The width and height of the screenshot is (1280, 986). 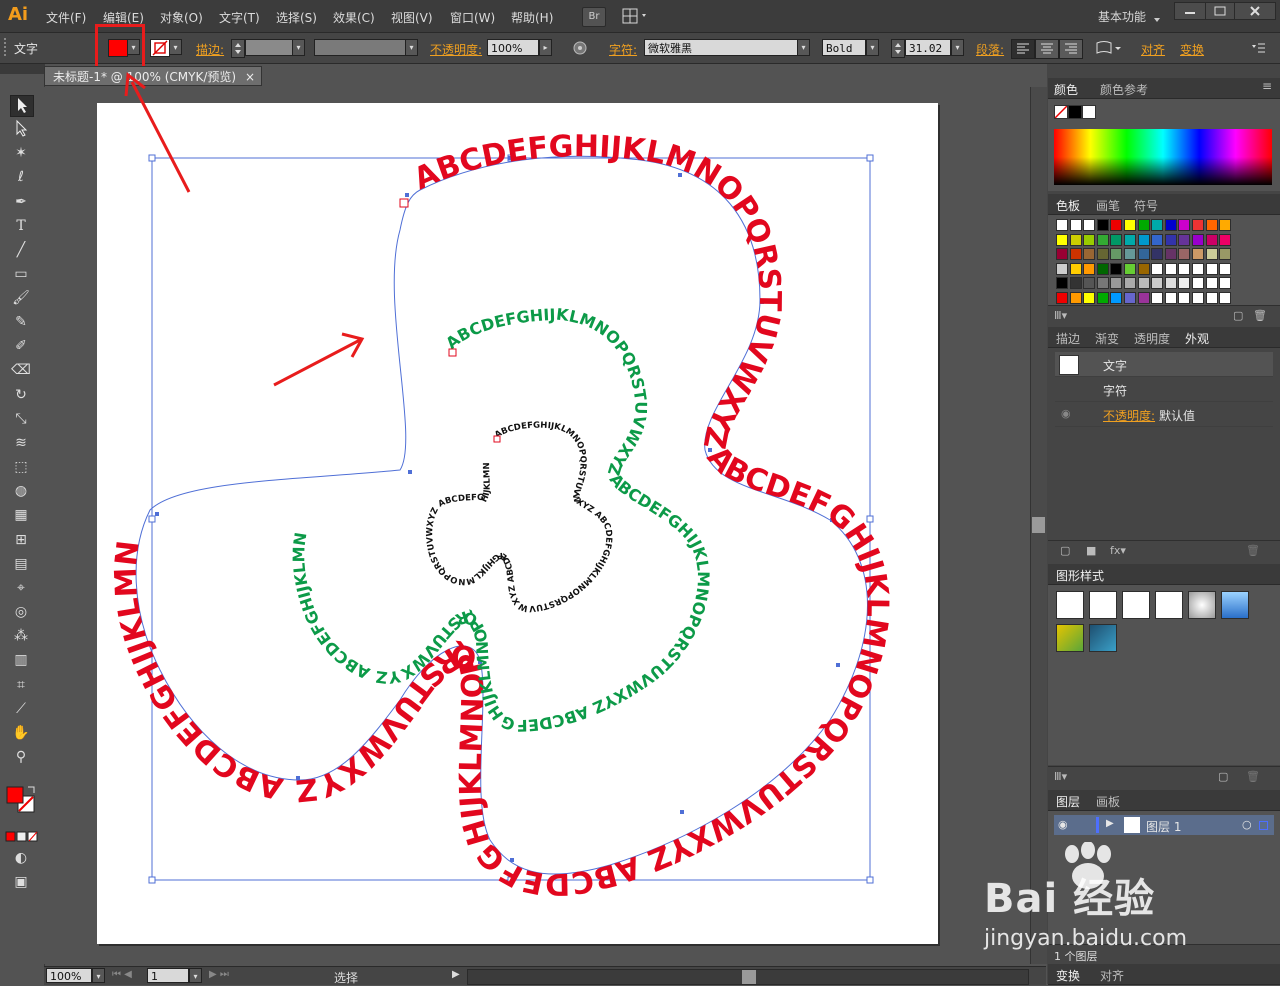 What do you see at coordinates (1129, 415) in the screenshot?
I see `opacity-link: 不透明度:` at bounding box center [1129, 415].